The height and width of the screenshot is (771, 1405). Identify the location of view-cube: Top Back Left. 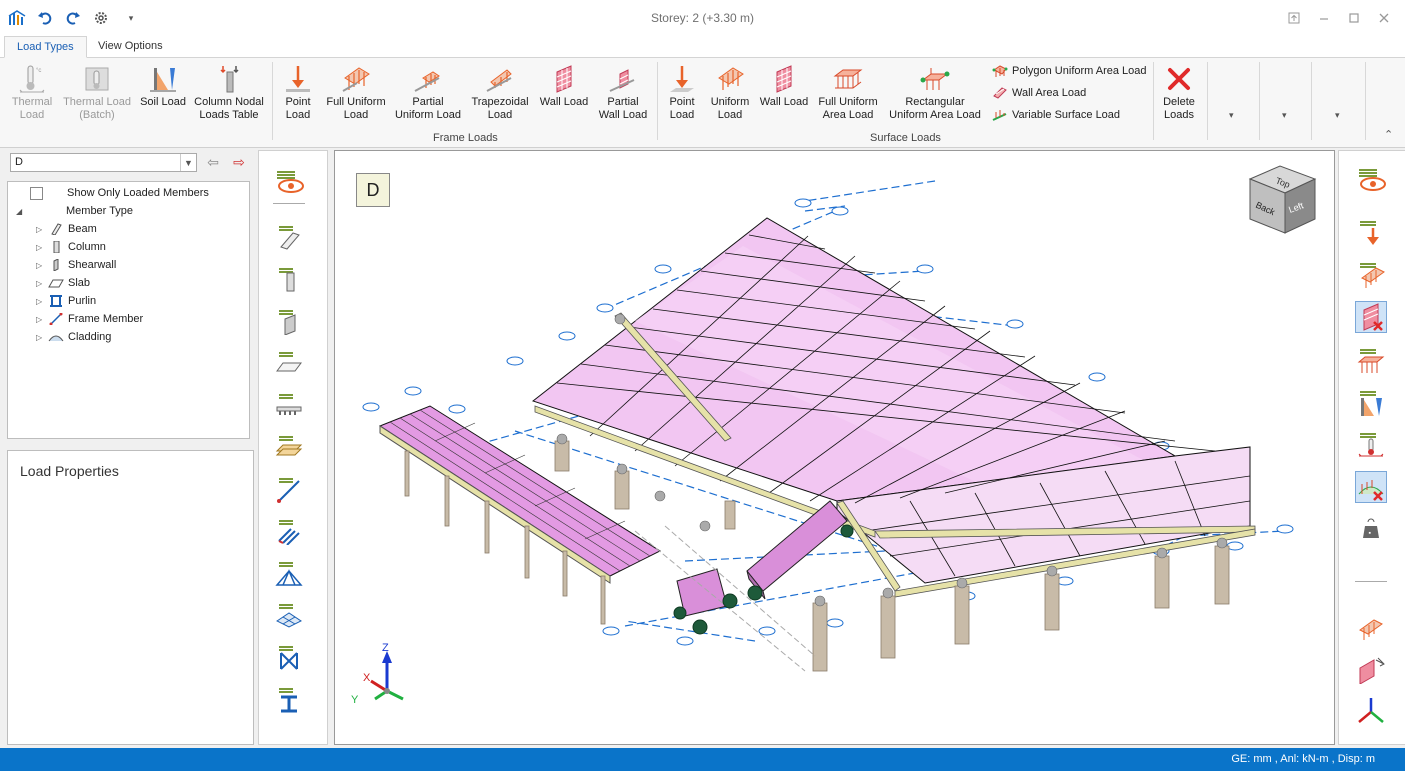
(1282, 199).